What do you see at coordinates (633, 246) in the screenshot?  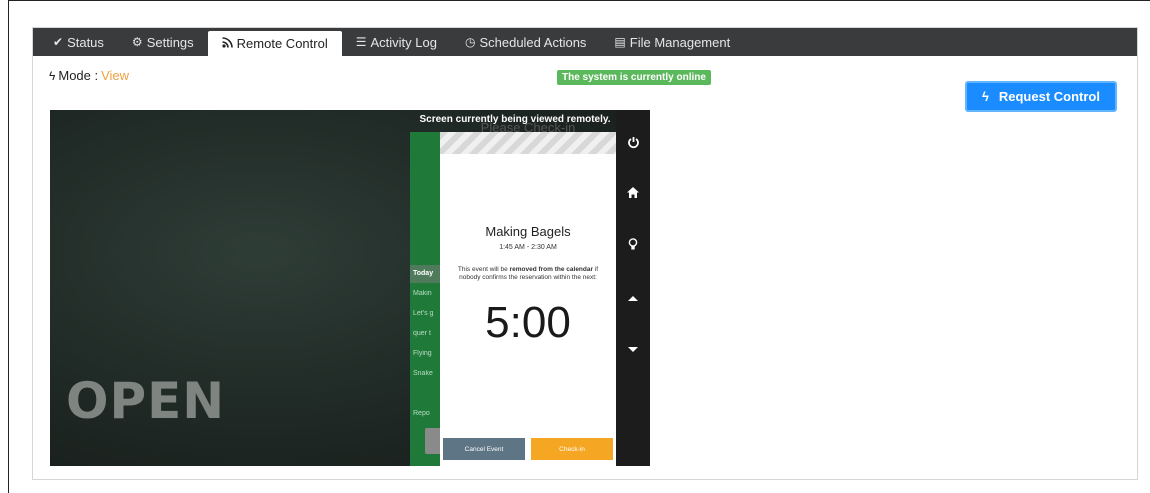 I see `lightbulb-icon` at bounding box center [633, 246].